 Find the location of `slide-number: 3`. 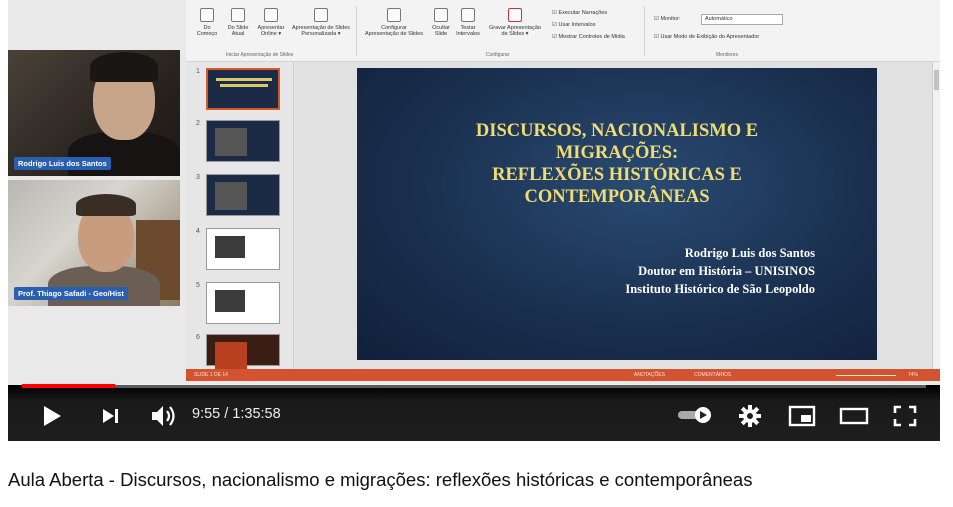

slide-number: 3 is located at coordinates (198, 177).